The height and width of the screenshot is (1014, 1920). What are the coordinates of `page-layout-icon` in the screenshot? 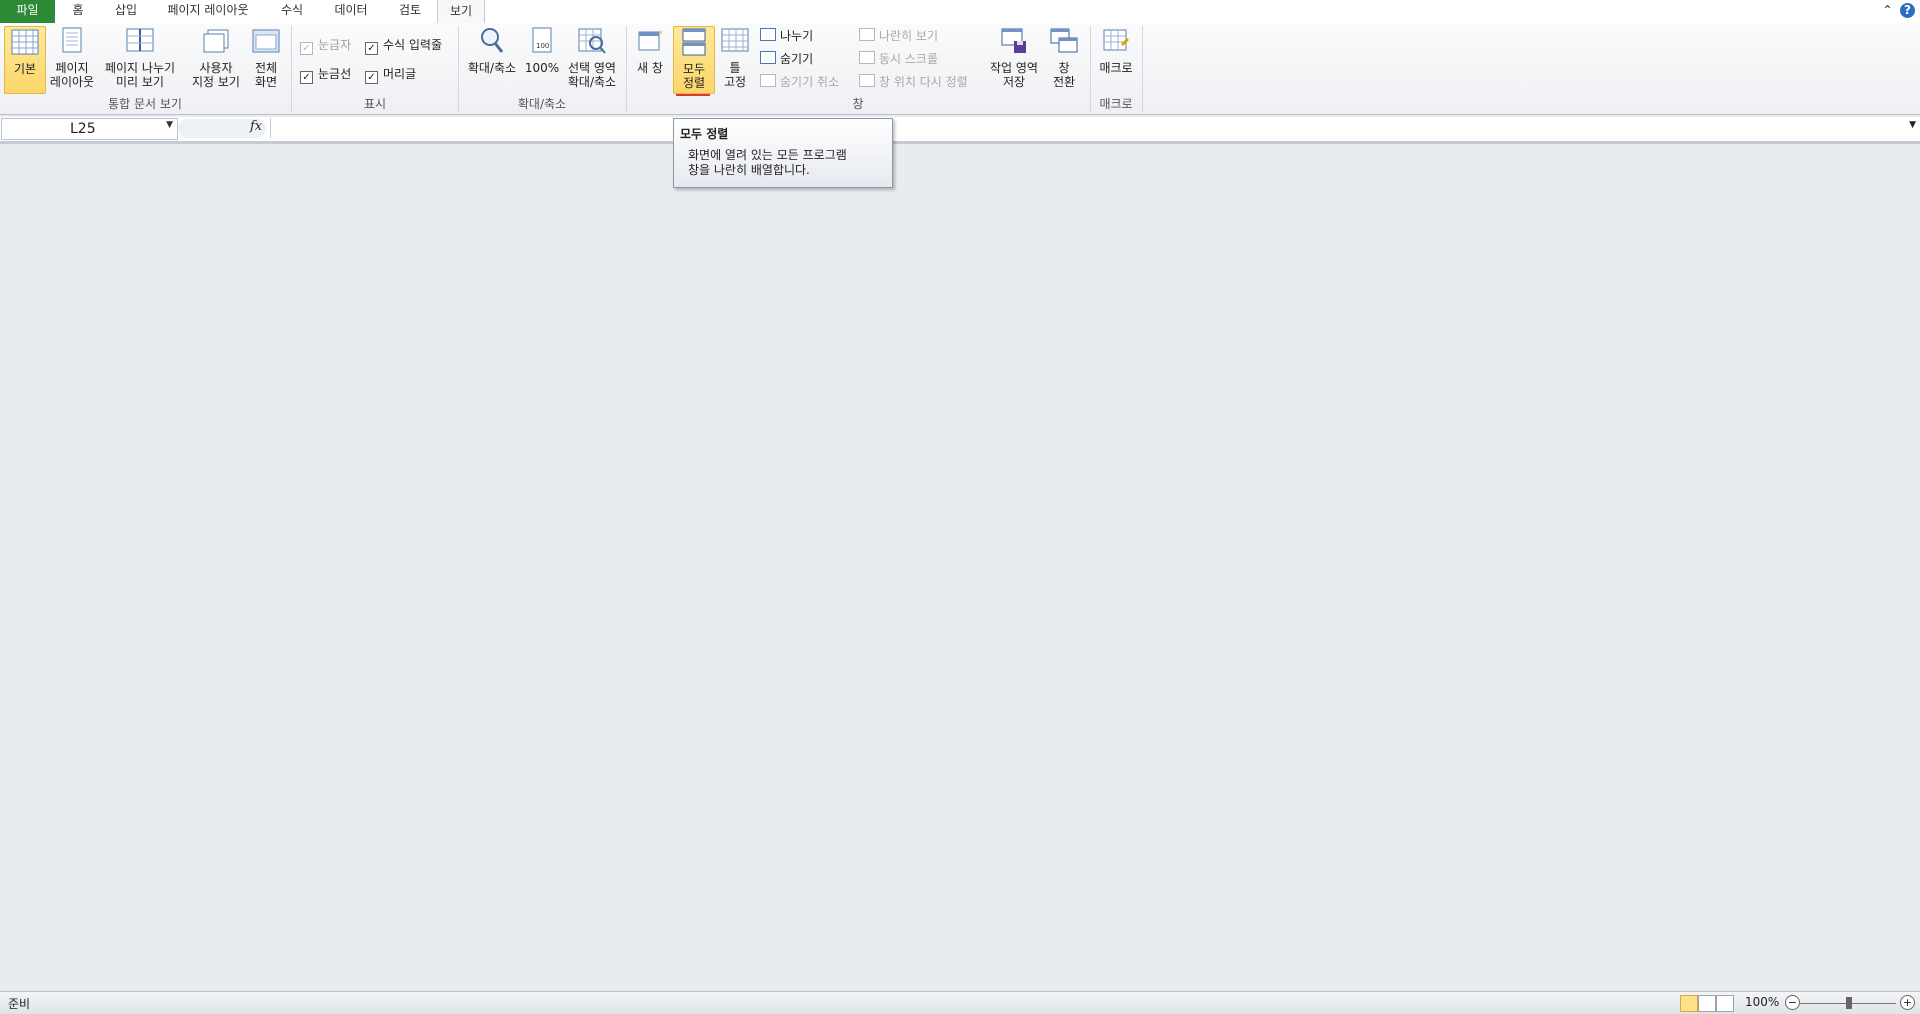 It's located at (72, 40).